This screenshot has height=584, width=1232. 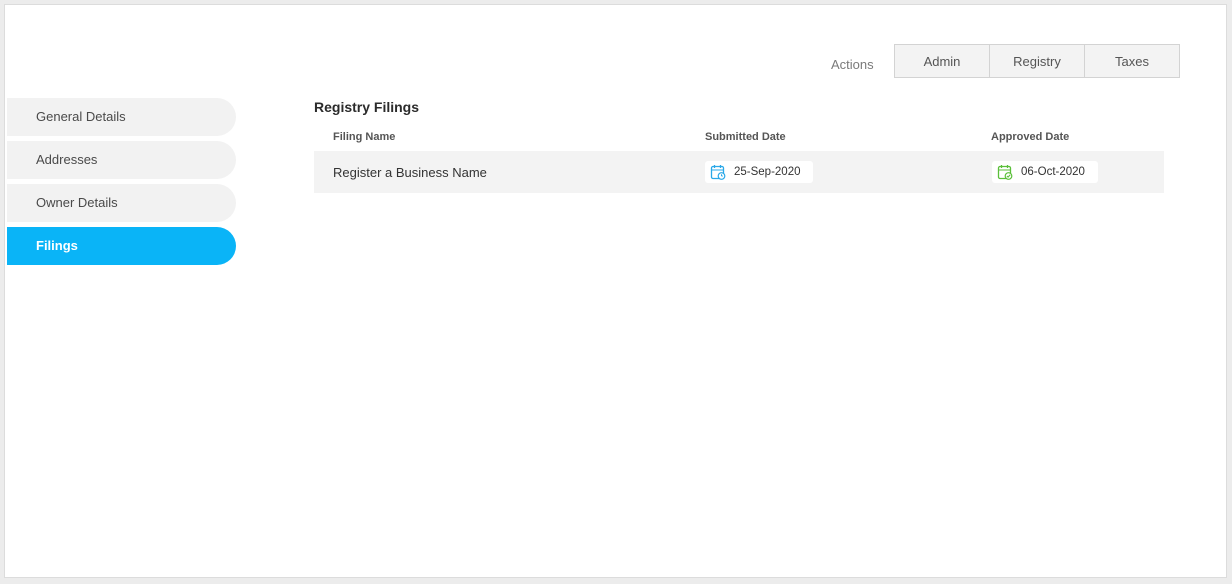 What do you see at coordinates (367, 107) in the screenshot?
I see `page-title: Registry Filings` at bounding box center [367, 107].